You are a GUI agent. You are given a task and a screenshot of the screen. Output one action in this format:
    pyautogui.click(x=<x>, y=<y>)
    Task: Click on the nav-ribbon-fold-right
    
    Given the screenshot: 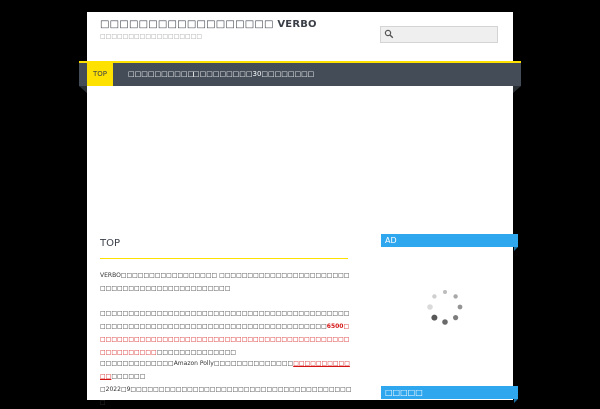 What is the action you would take?
    pyautogui.click(x=517, y=89)
    